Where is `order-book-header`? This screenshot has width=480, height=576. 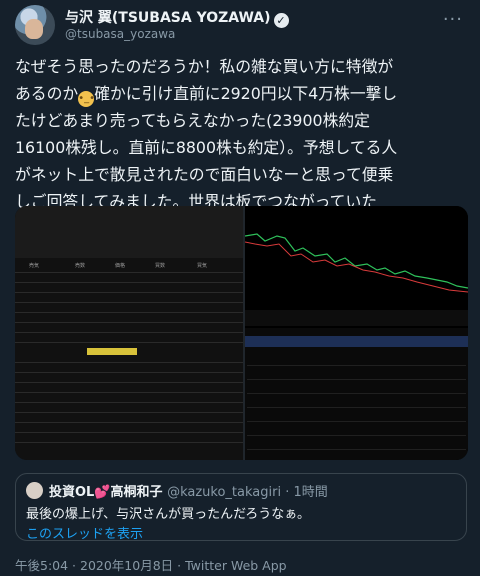 order-book-header is located at coordinates (129, 232).